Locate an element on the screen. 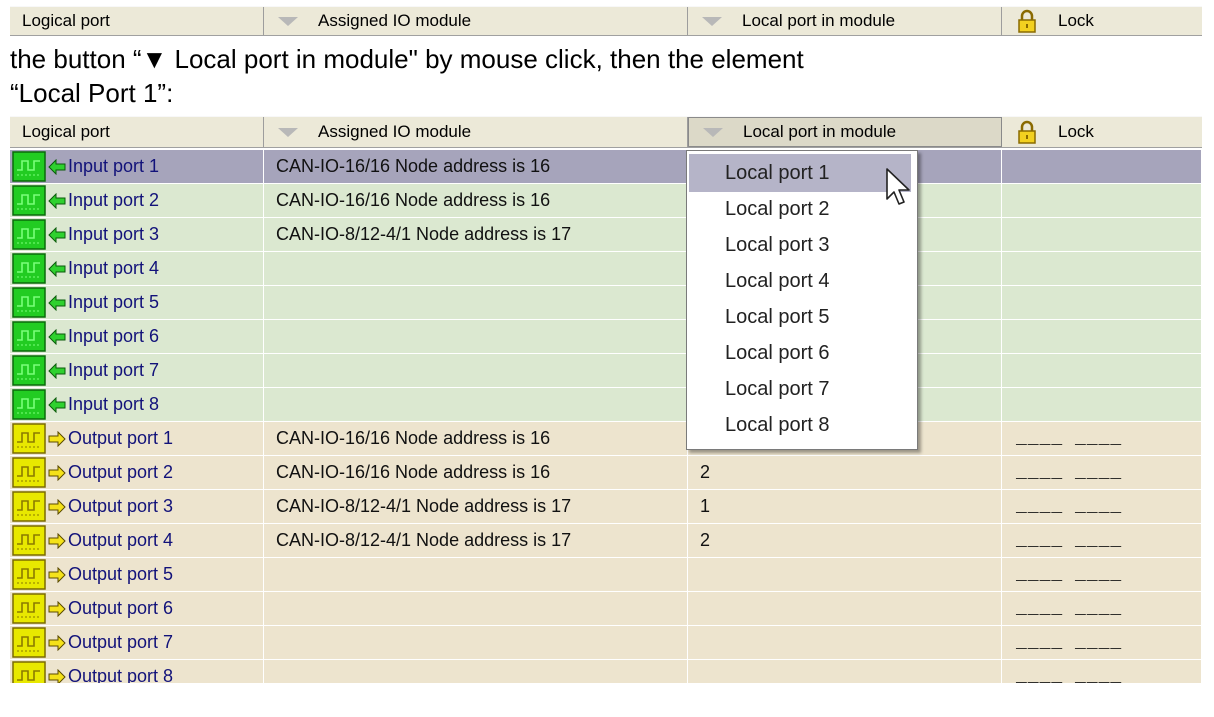  dropdown-option: Local port 4 is located at coordinates (800, 281).